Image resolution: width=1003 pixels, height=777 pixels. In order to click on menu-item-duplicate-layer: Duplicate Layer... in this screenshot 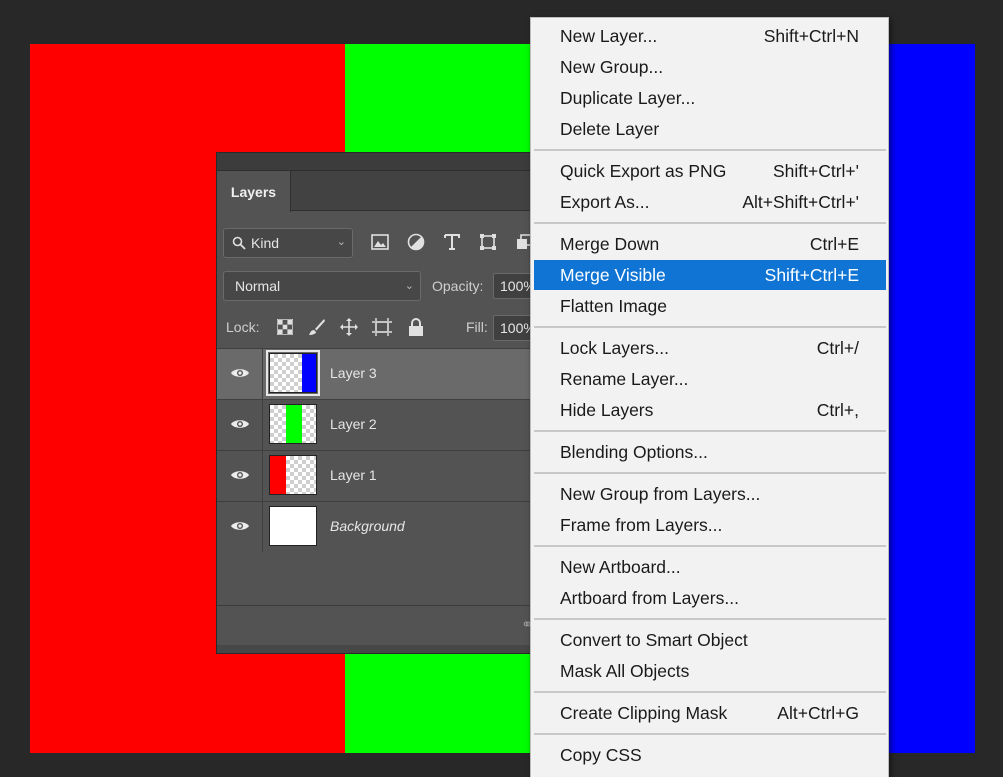, I will do `click(710, 98)`.